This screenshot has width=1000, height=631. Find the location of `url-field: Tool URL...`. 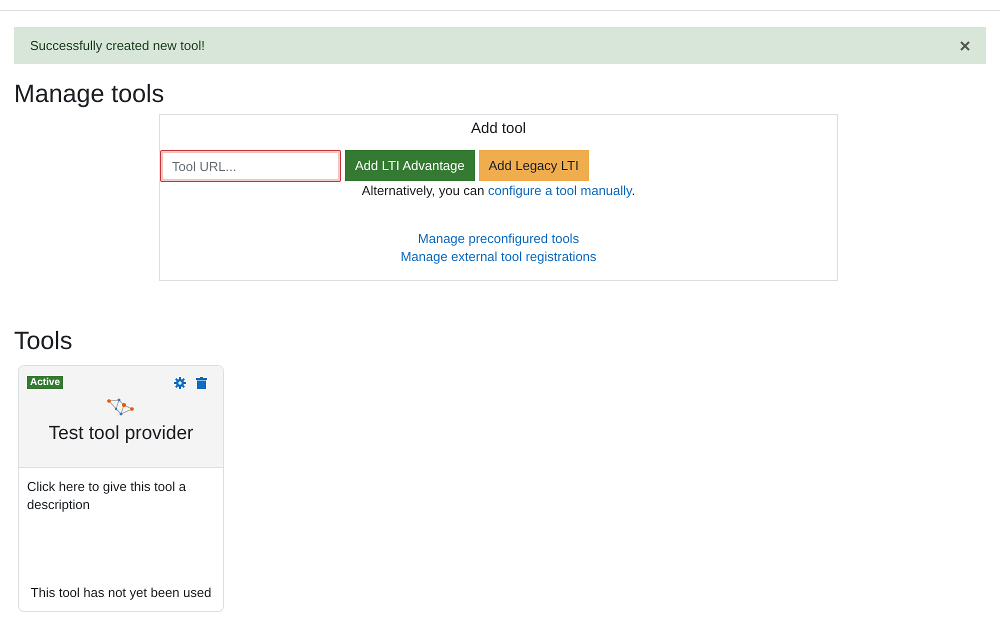

url-field: Tool URL... is located at coordinates (250, 166).